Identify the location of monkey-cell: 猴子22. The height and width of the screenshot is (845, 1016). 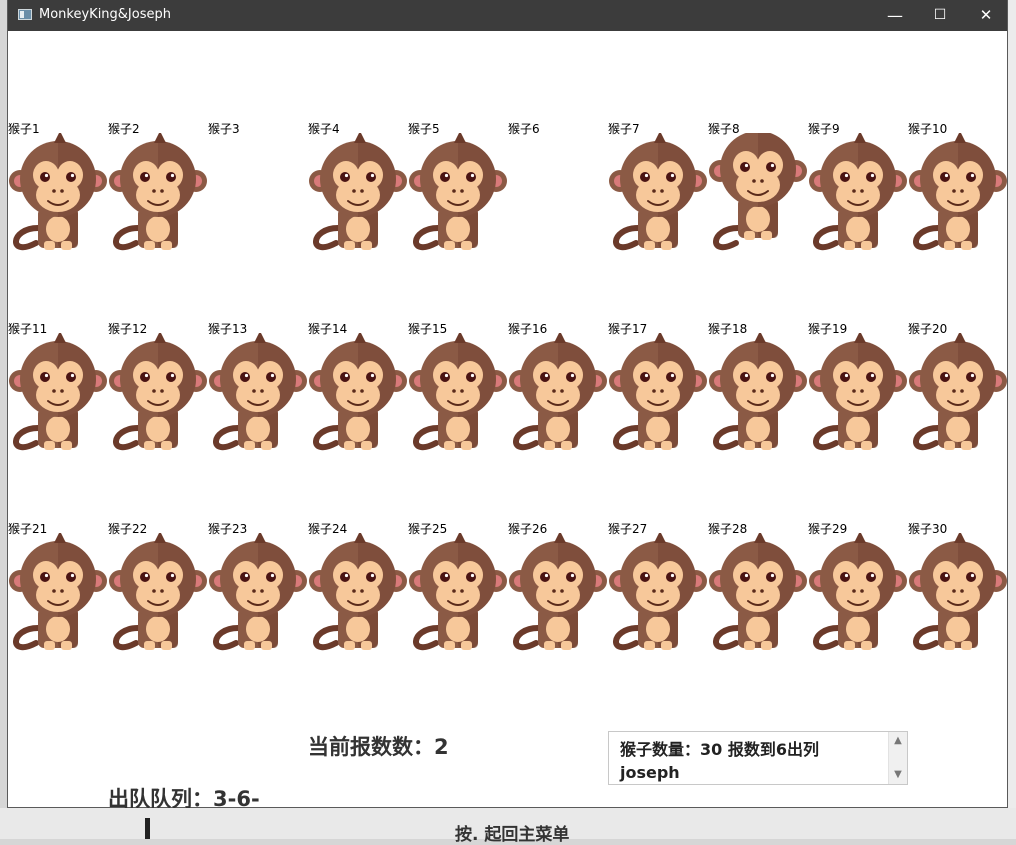
(158, 587).